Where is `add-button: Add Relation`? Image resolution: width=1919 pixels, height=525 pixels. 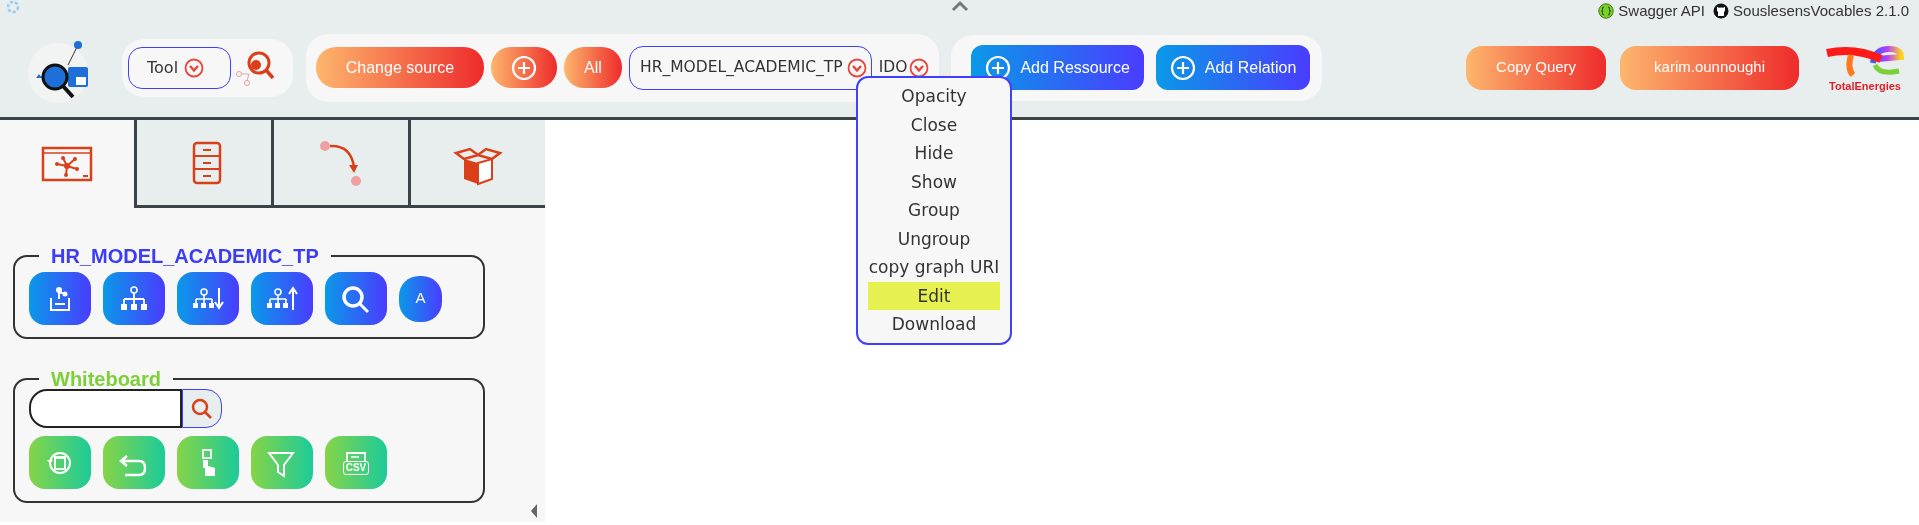
add-button: Add Relation is located at coordinates (1233, 67).